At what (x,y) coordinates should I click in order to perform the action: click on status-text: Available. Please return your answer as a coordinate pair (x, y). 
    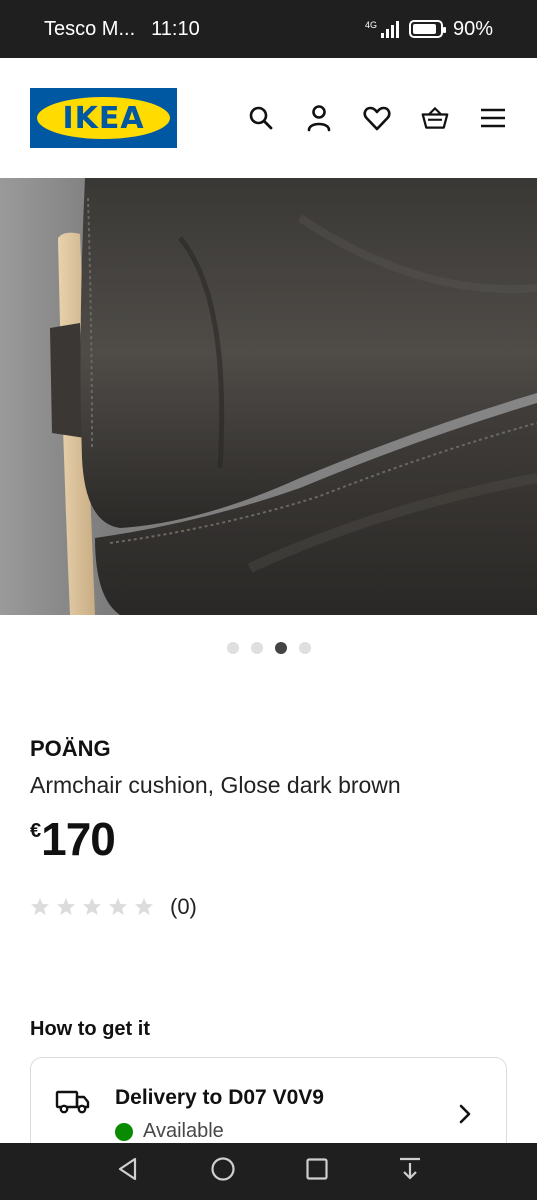
    Looking at the image, I should click on (183, 1131).